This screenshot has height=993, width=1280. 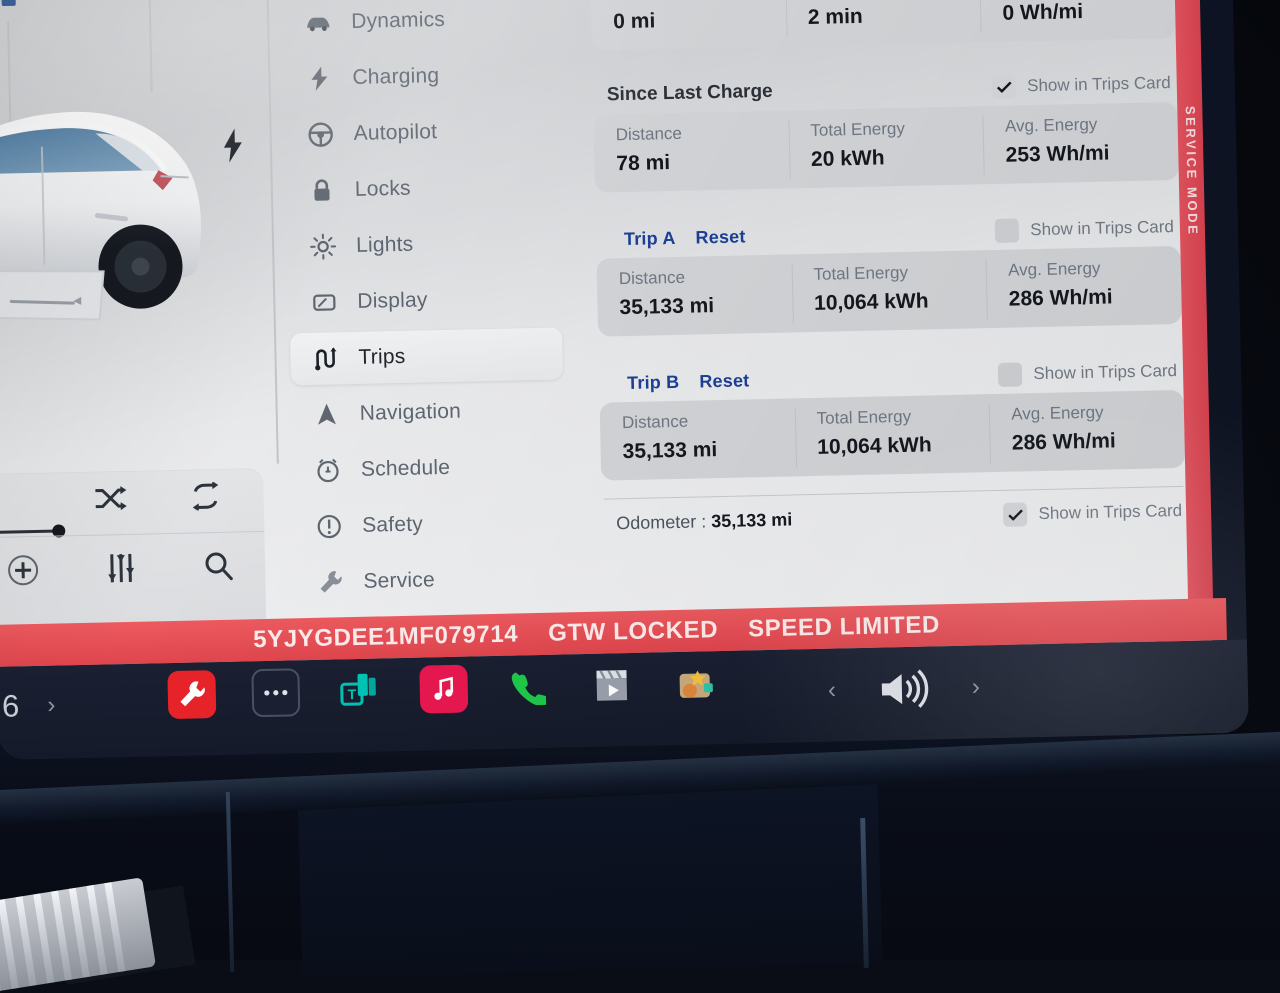 I want to click on car-icon, so click(x=318, y=22).